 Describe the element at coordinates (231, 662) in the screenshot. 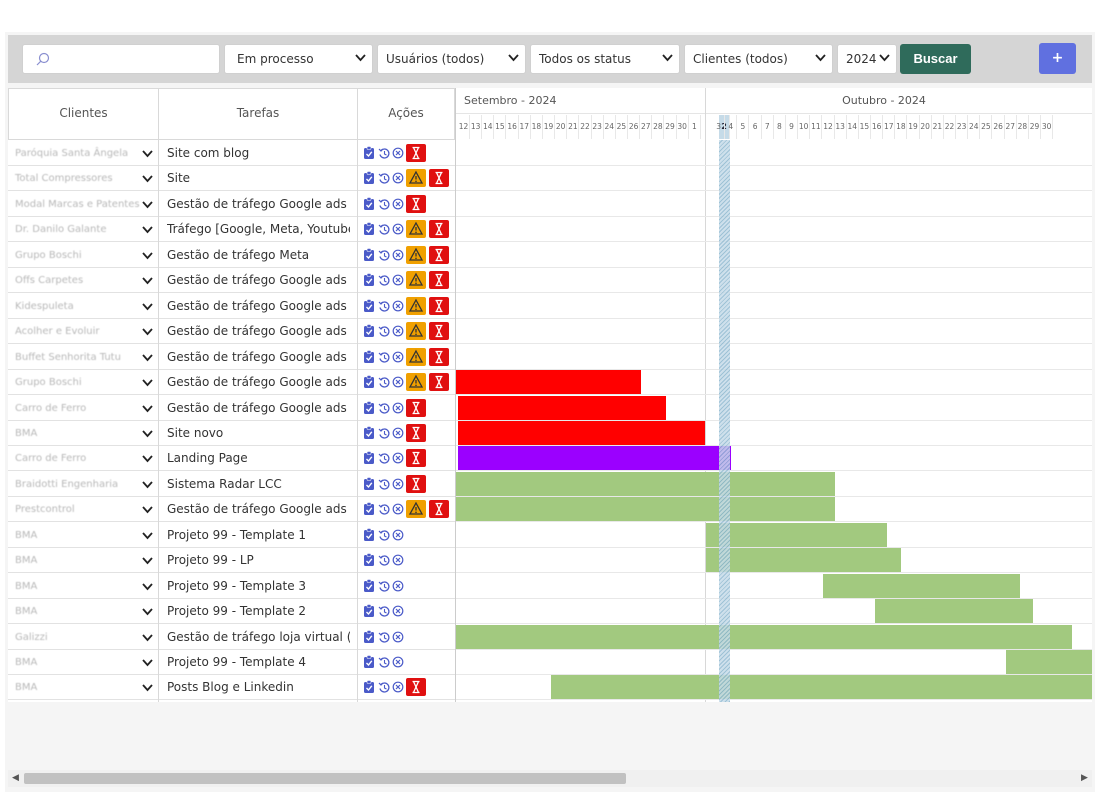

I see `table-row: BMA Projeto 99 - Template 4` at that location.